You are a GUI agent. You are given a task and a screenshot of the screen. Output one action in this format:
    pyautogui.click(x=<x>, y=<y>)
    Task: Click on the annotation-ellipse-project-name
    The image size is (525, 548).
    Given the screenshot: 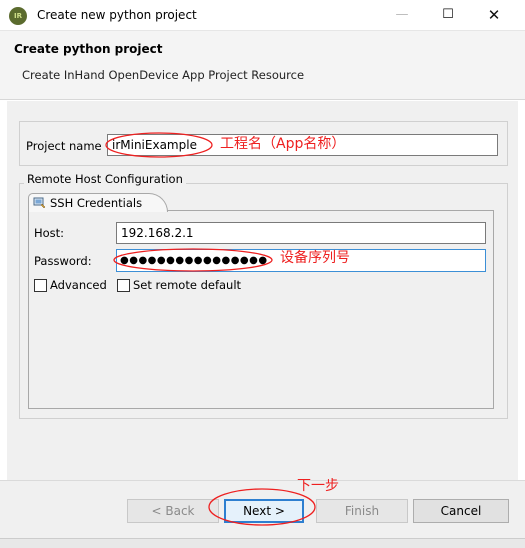 What is the action you would take?
    pyautogui.click(x=159, y=145)
    